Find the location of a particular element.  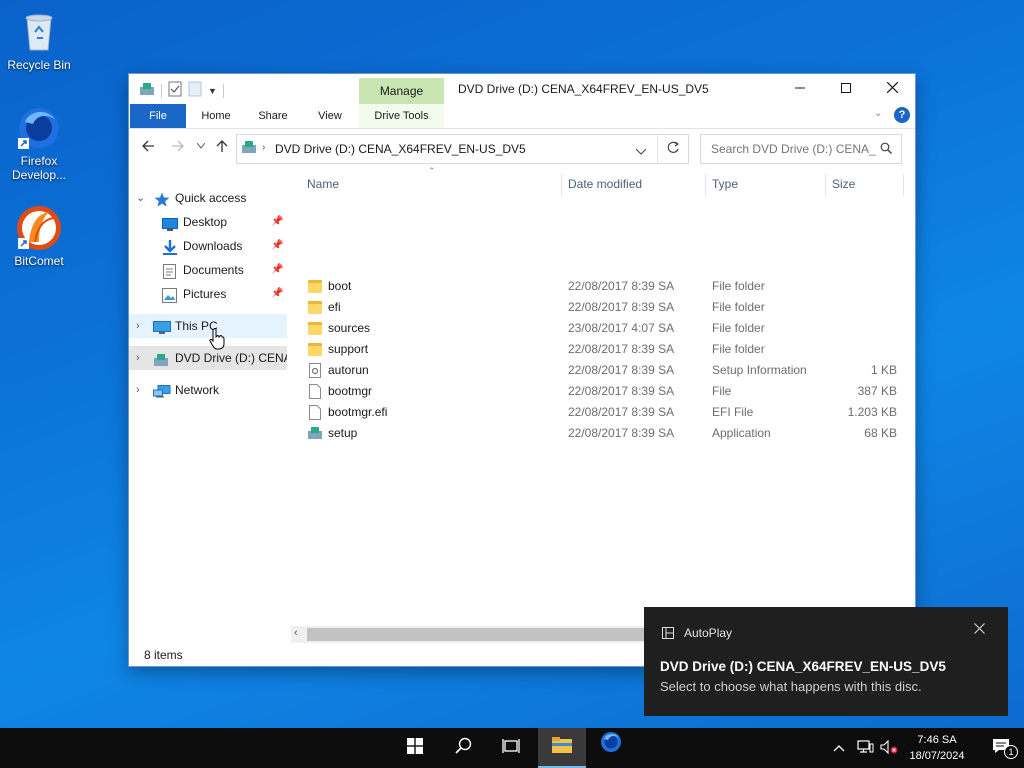

help-icon: ? is located at coordinates (902, 115).